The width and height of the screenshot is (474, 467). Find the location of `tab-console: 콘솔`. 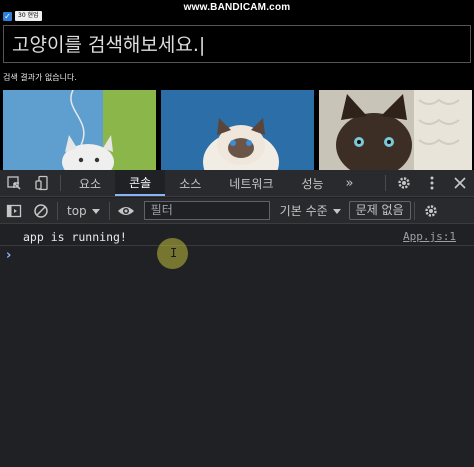

tab-console: 콘솔 is located at coordinates (140, 183).